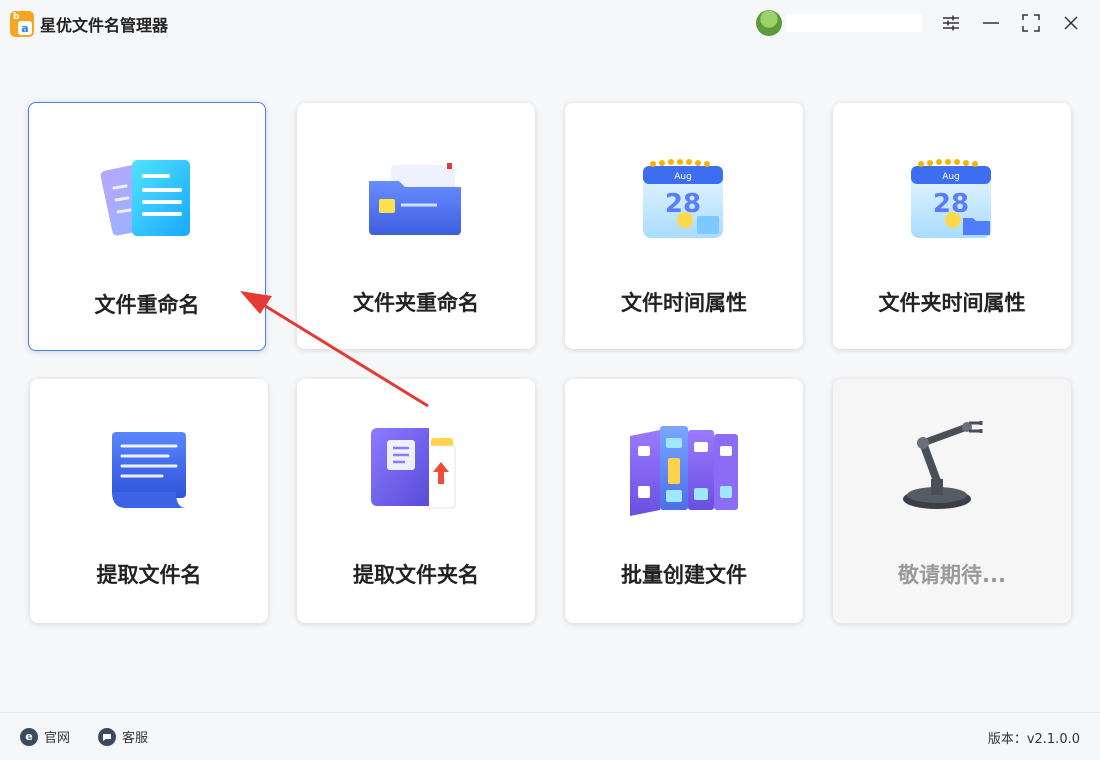  Describe the element at coordinates (1033, 739) in the screenshot. I see `version-text: 版本：v2.1.0.0` at that location.